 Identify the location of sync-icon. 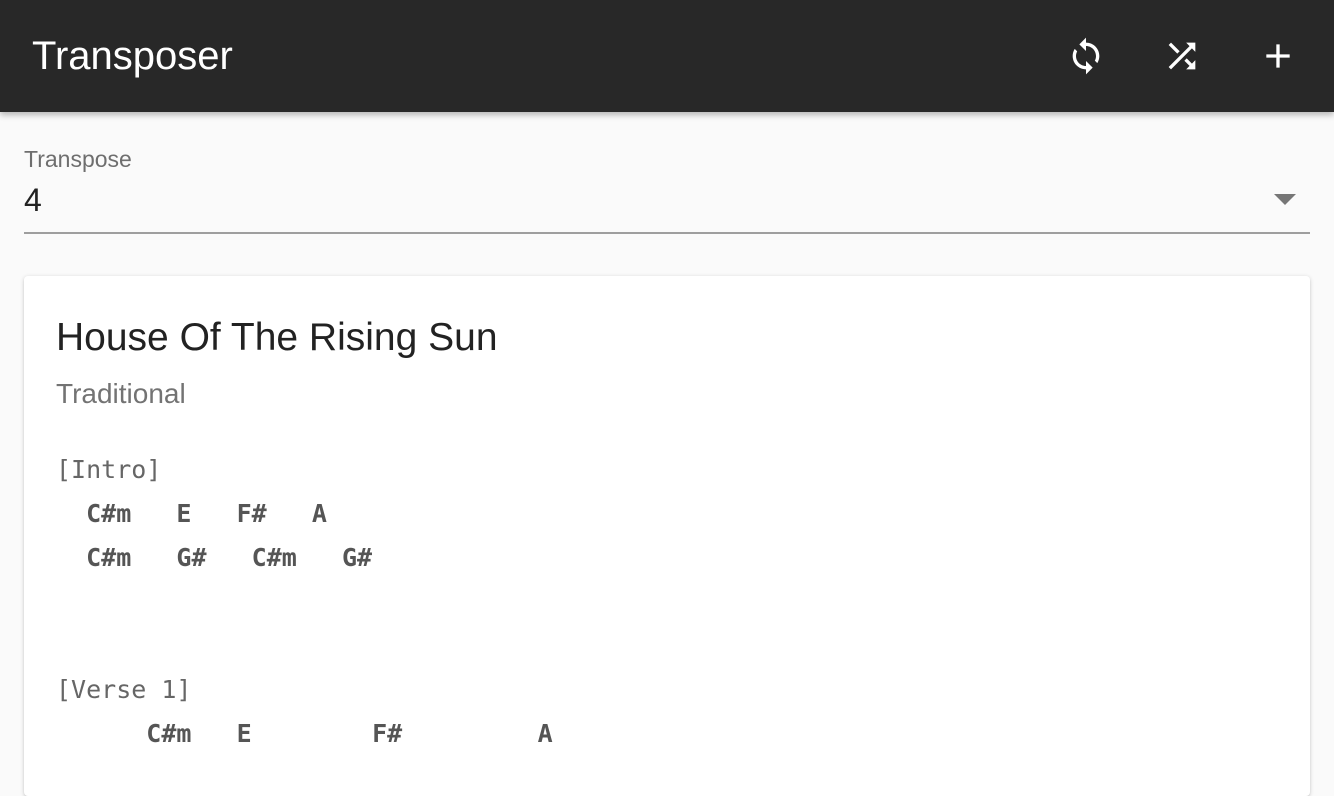
(1086, 56).